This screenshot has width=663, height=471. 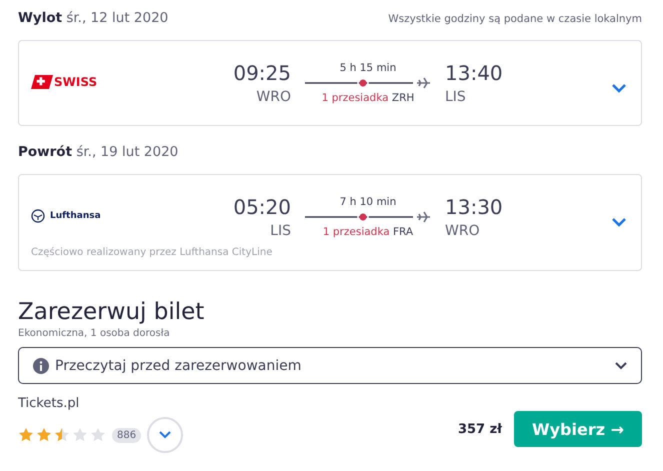 I want to click on review-count: 886, so click(x=127, y=435).